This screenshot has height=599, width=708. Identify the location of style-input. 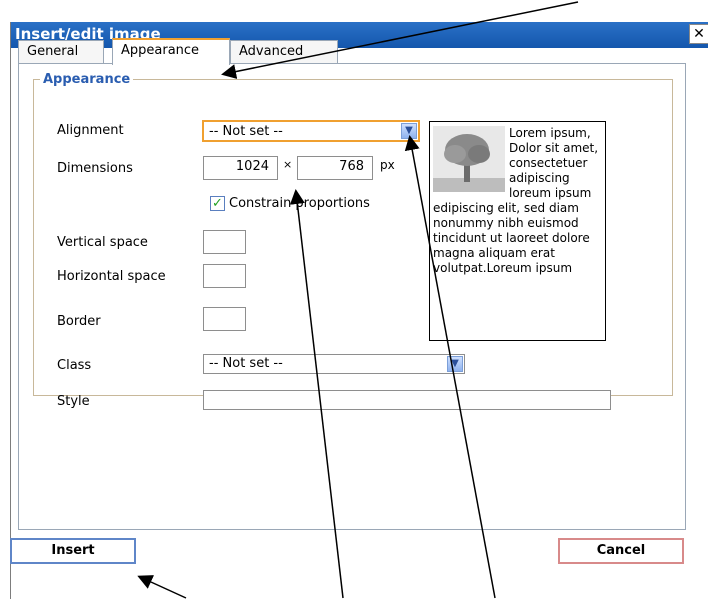
(407, 400).